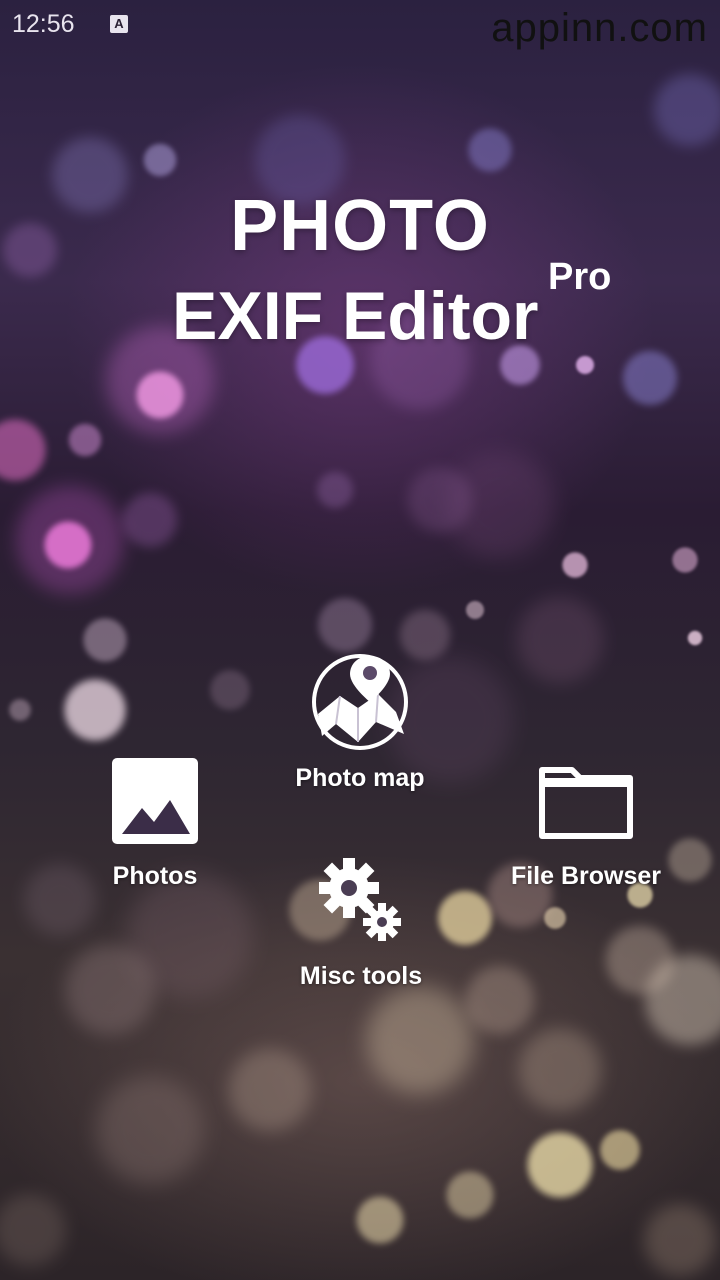 The width and height of the screenshot is (720, 1280). What do you see at coordinates (360, 25) in the screenshot?
I see `status-bar: 12:56 A appinn.com` at bounding box center [360, 25].